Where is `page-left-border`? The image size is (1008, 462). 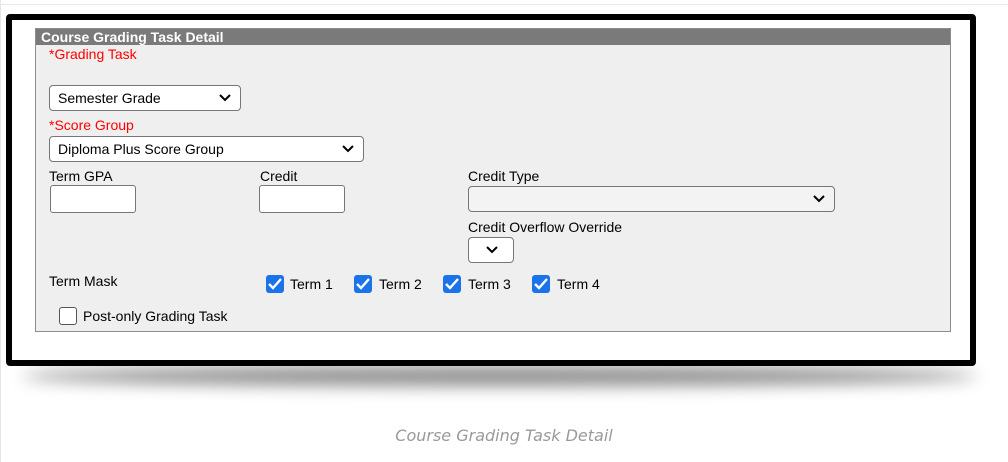
page-left-border is located at coordinates (0, 231).